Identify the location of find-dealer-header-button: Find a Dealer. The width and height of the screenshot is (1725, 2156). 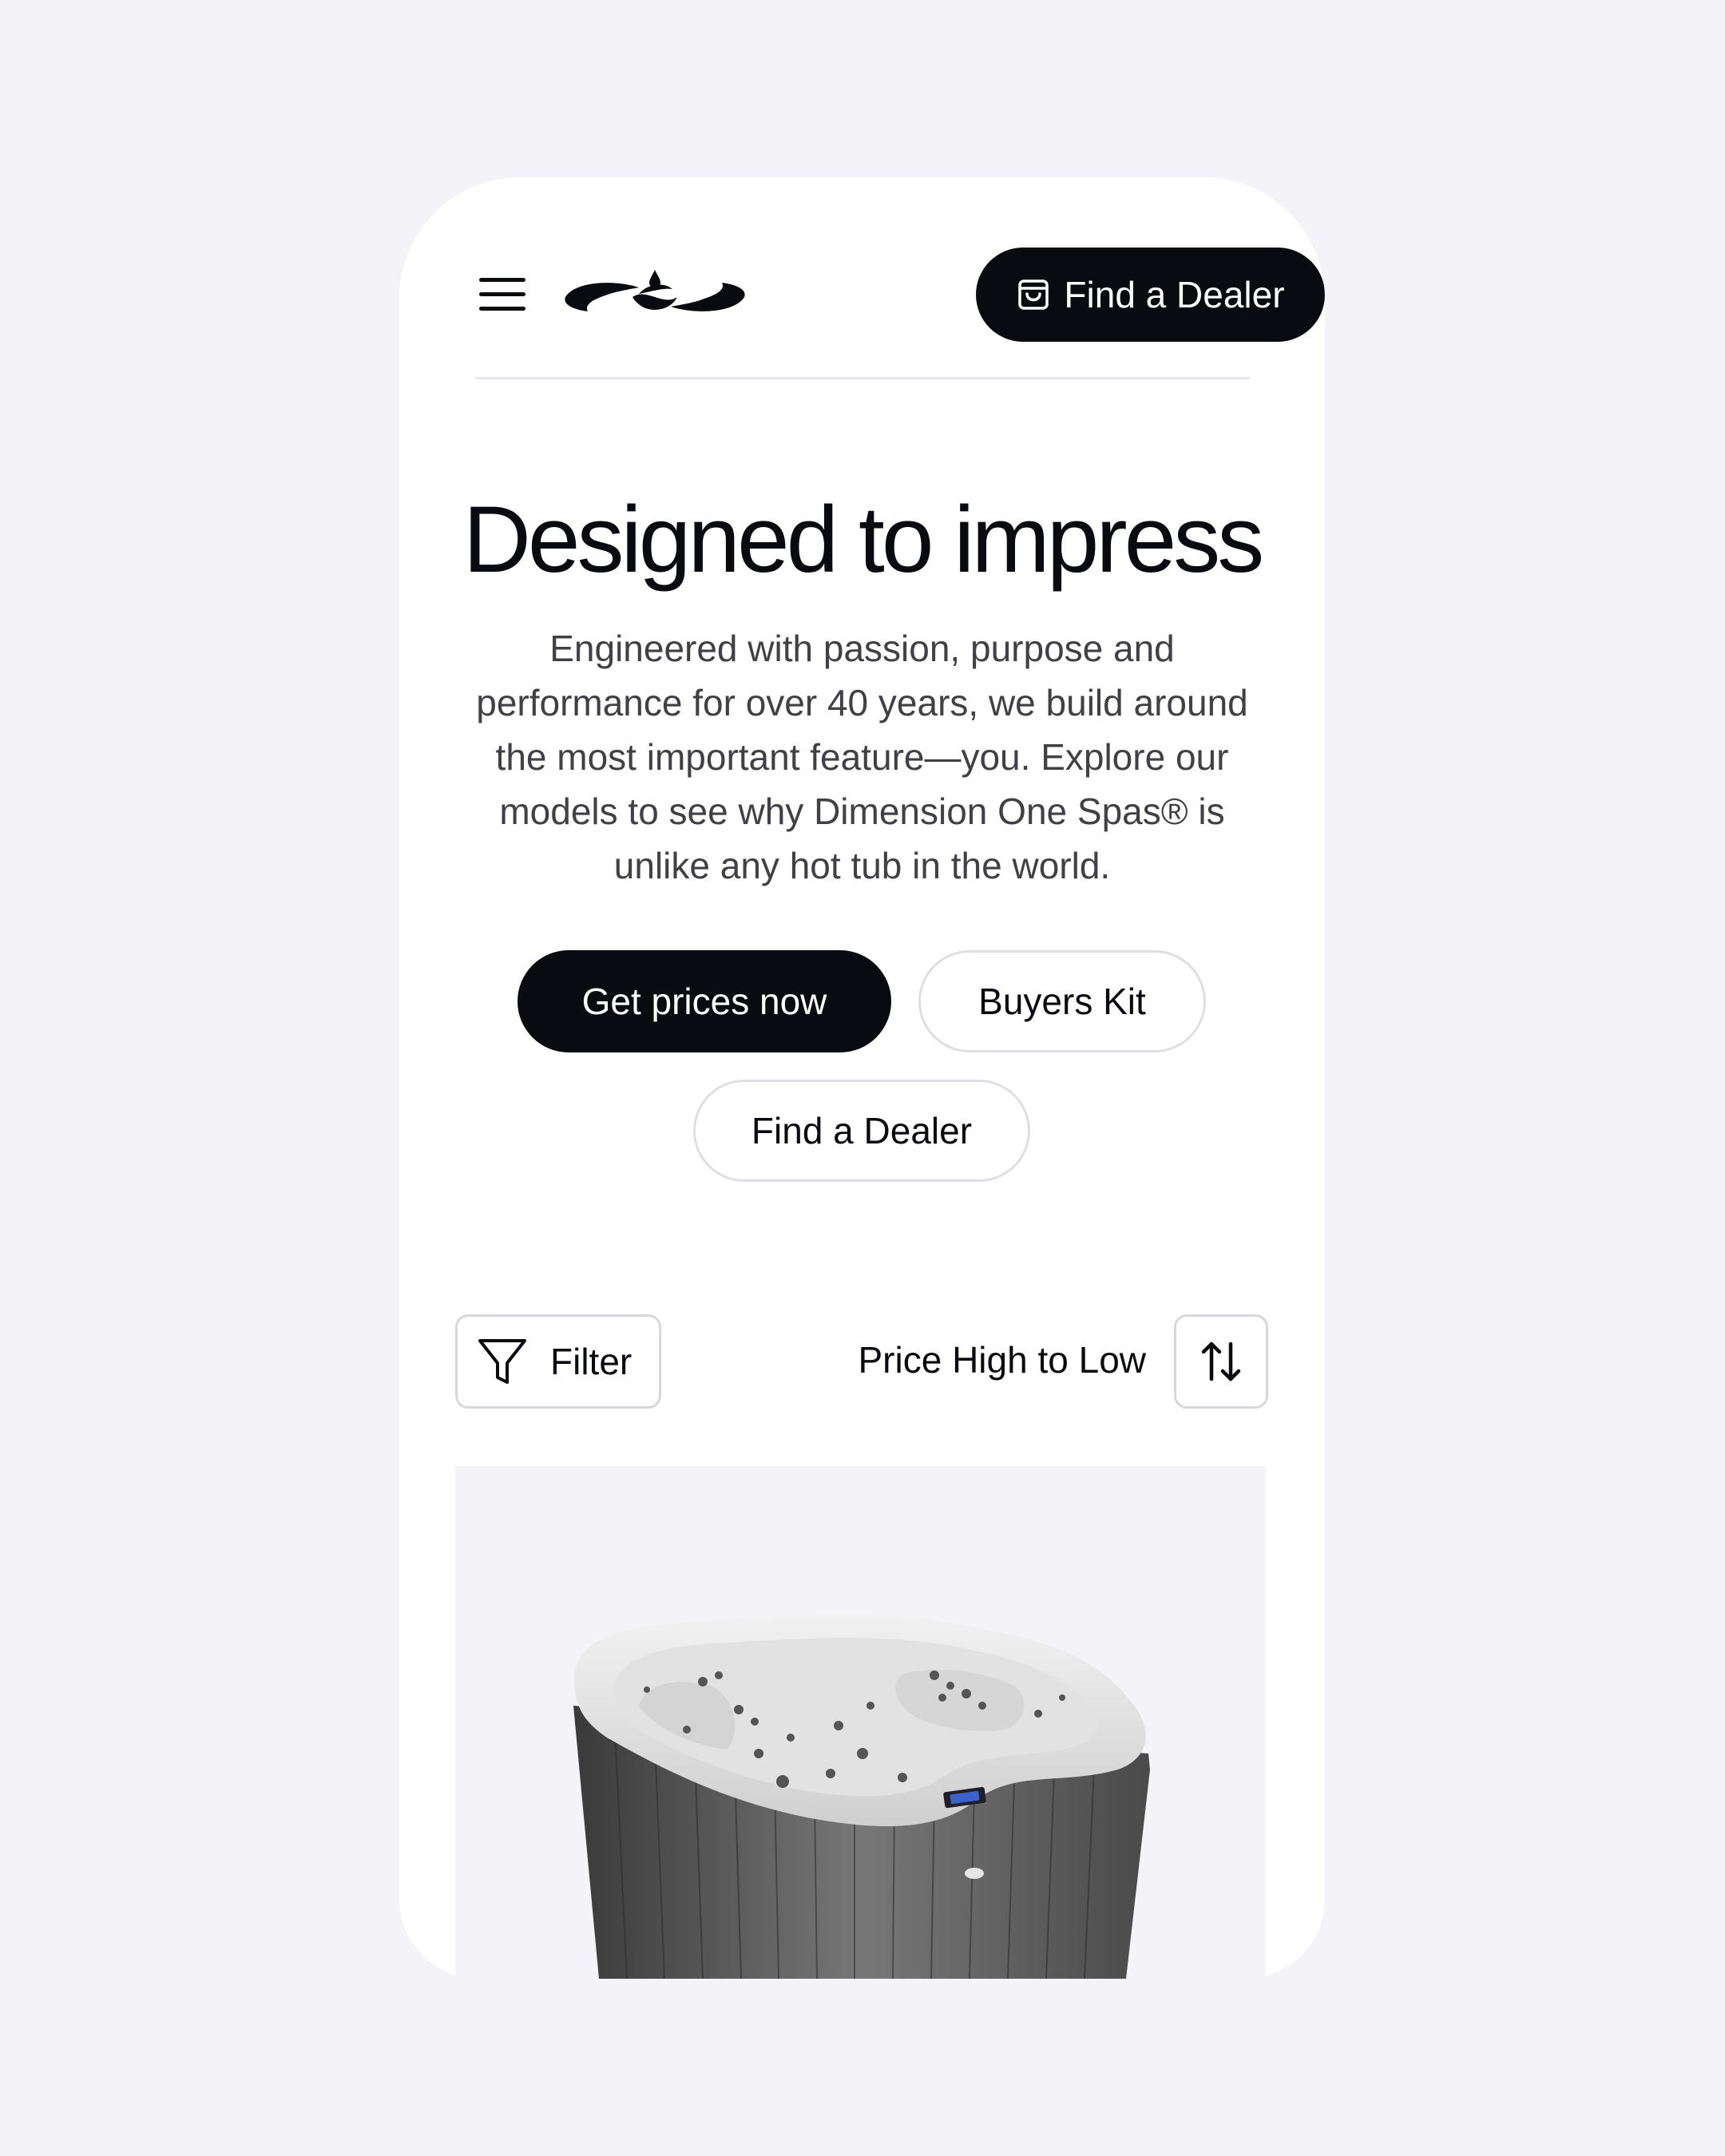
(1151, 295).